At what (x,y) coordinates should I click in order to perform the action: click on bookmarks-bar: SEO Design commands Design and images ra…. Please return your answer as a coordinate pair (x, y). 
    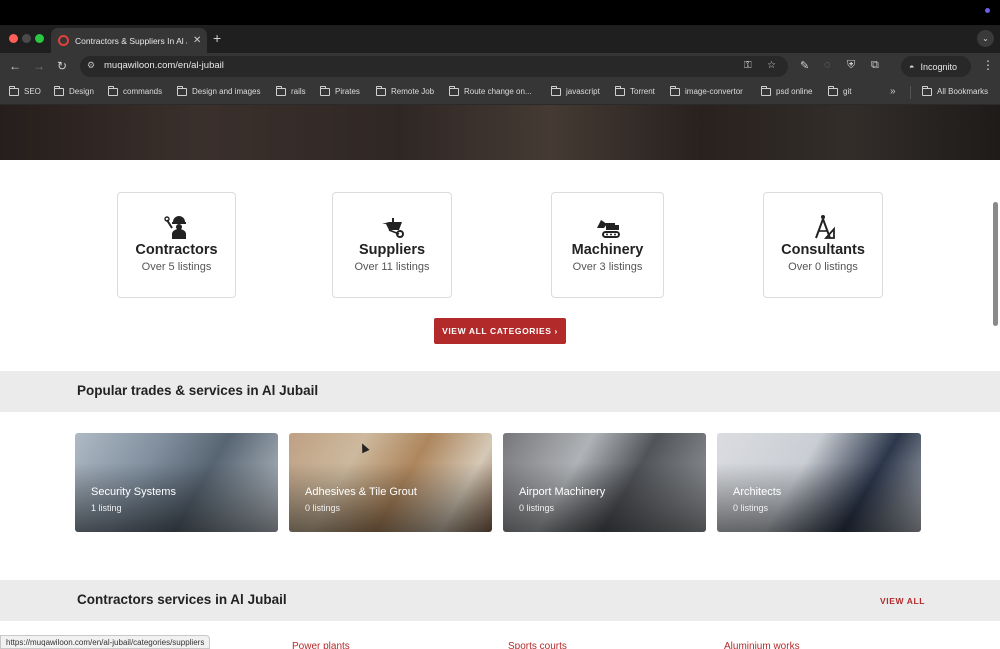
    Looking at the image, I should click on (500, 92).